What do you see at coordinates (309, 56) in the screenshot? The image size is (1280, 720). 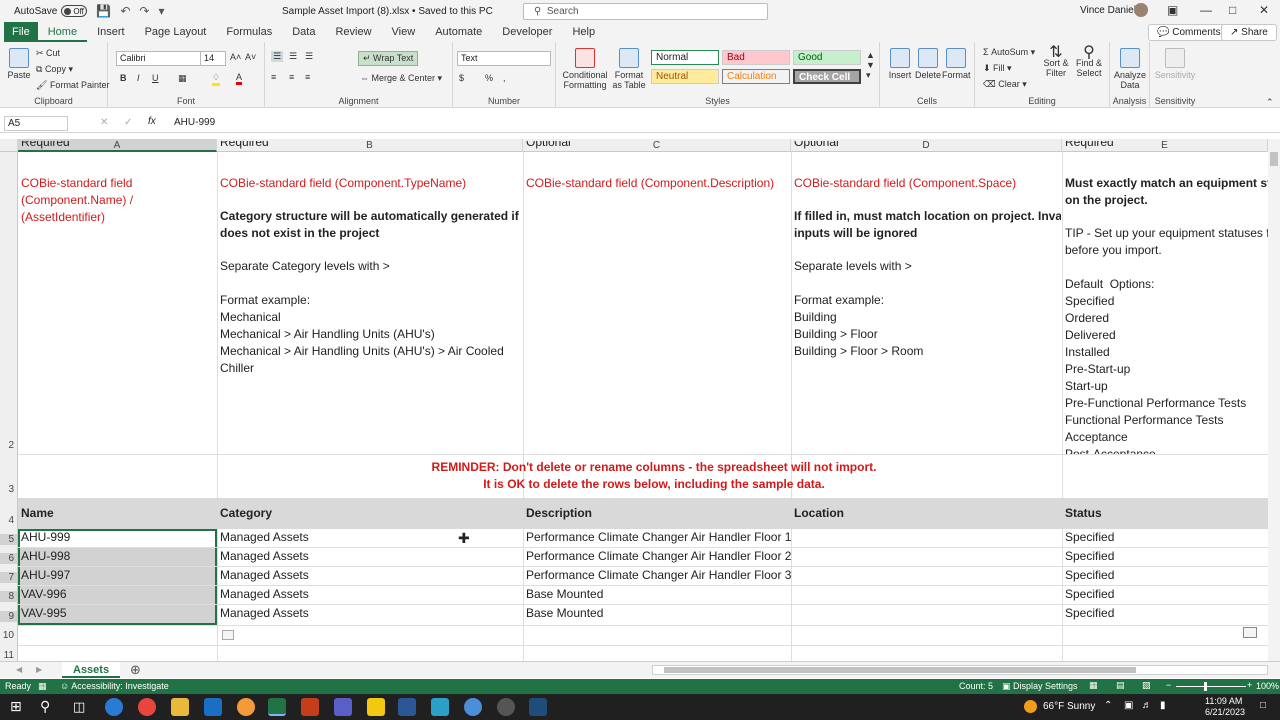 I see `align-bottom-icon: ☰` at bounding box center [309, 56].